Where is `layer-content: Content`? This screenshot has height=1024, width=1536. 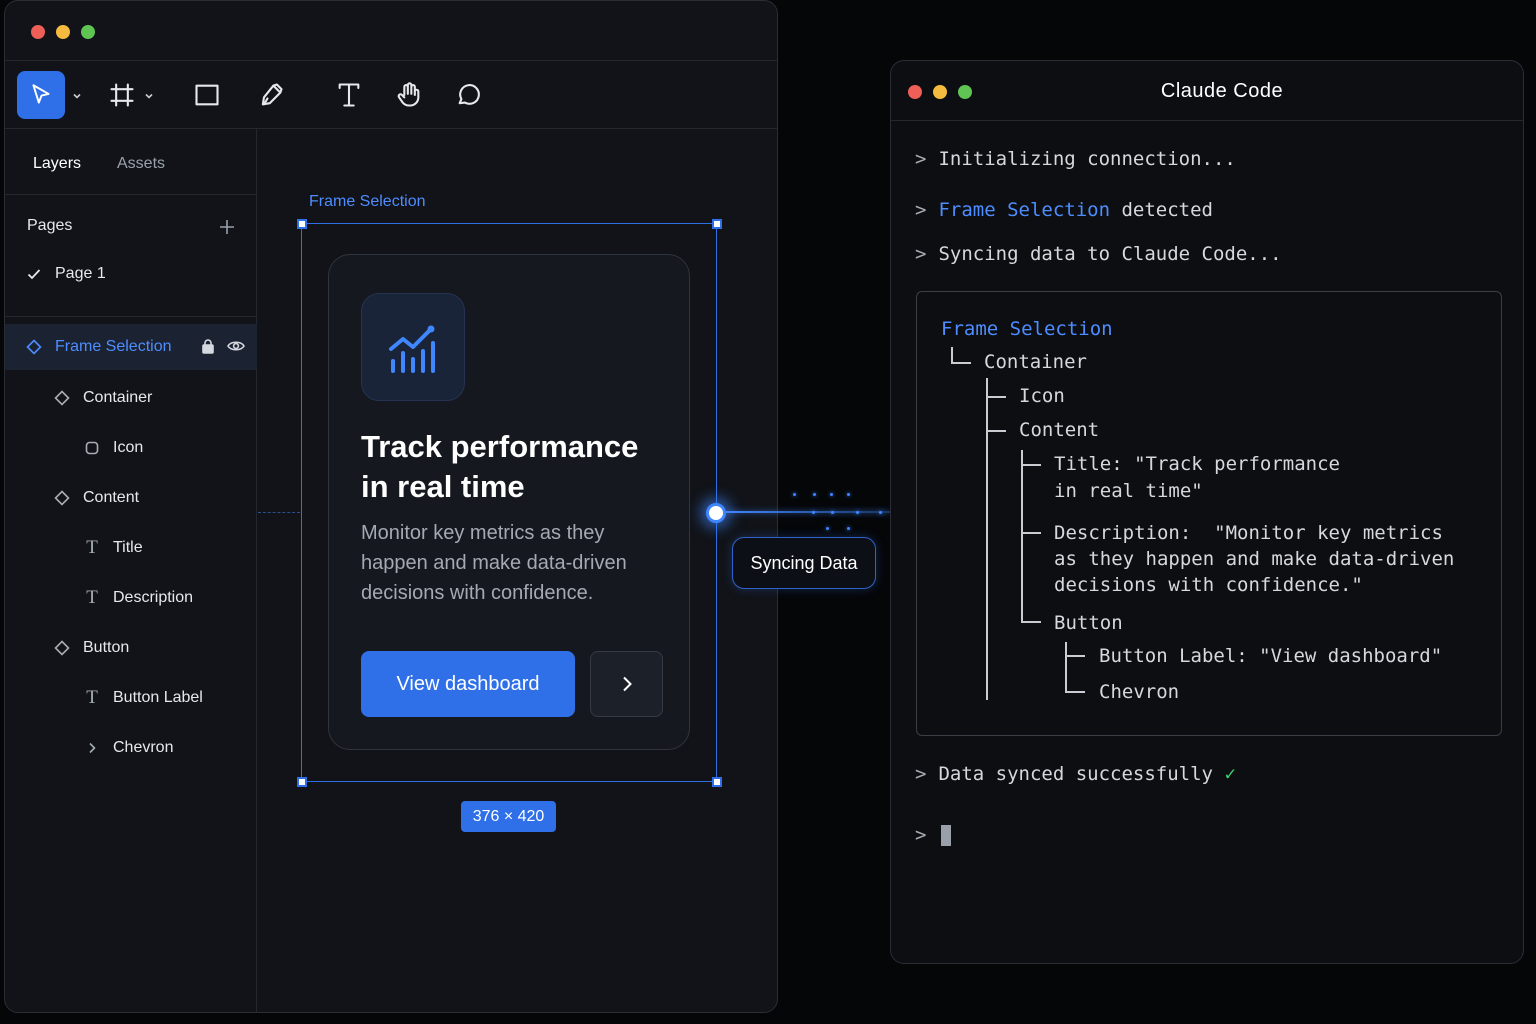
layer-content: Content is located at coordinates (131, 498).